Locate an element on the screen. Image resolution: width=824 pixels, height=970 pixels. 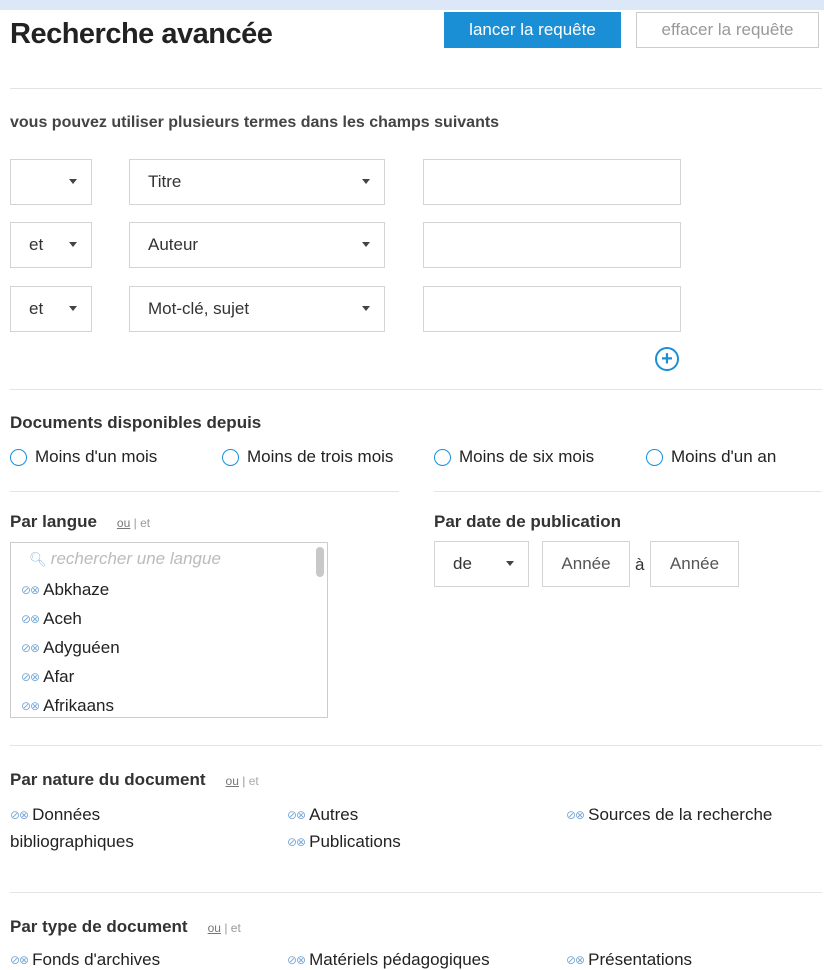
radio-less-than-year: Moins d'un an is located at coordinates (711, 457).